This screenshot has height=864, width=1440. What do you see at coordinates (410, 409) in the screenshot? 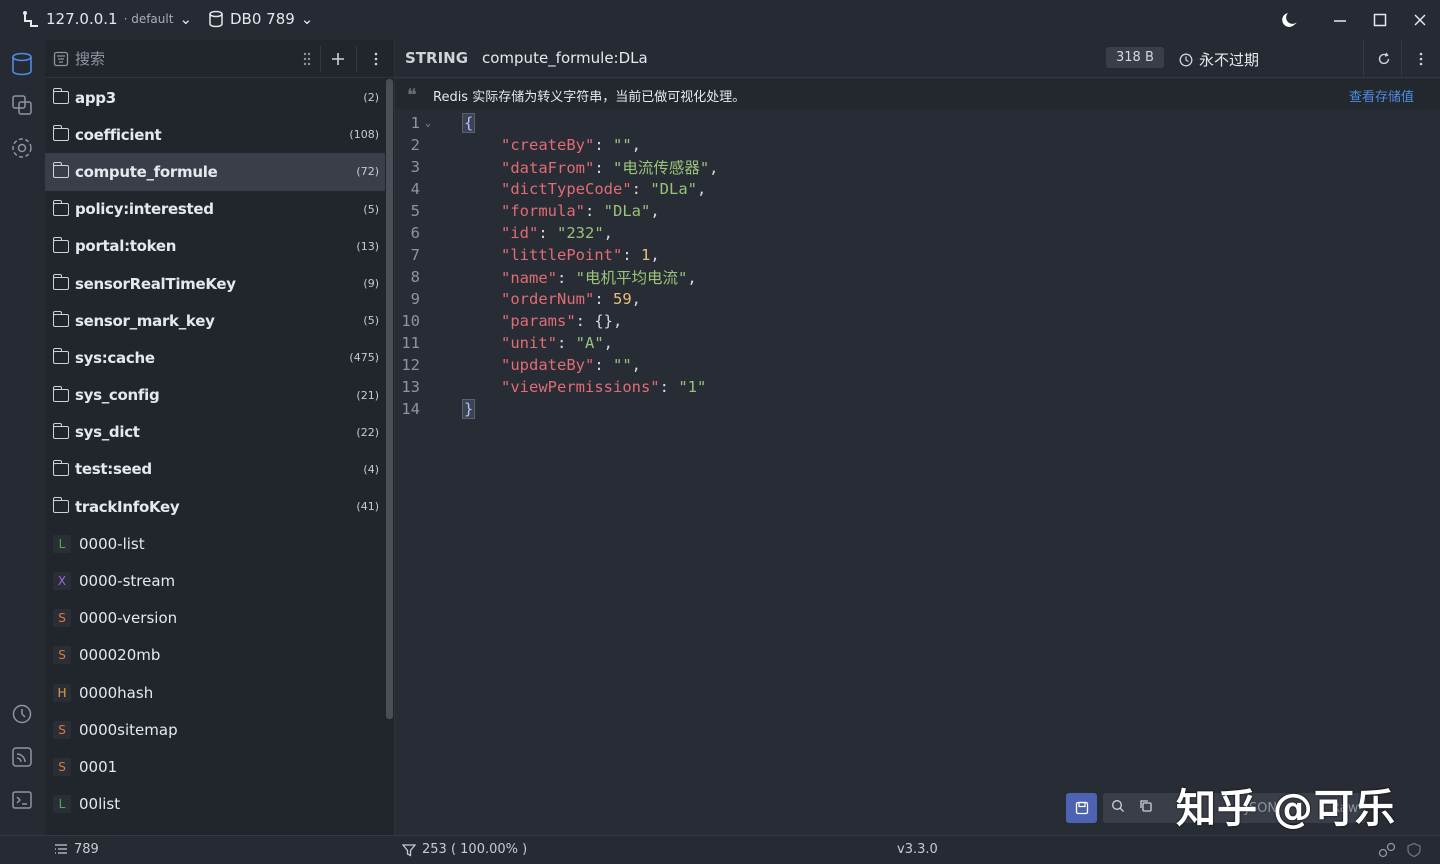
I see `line-number: 14` at bounding box center [410, 409].